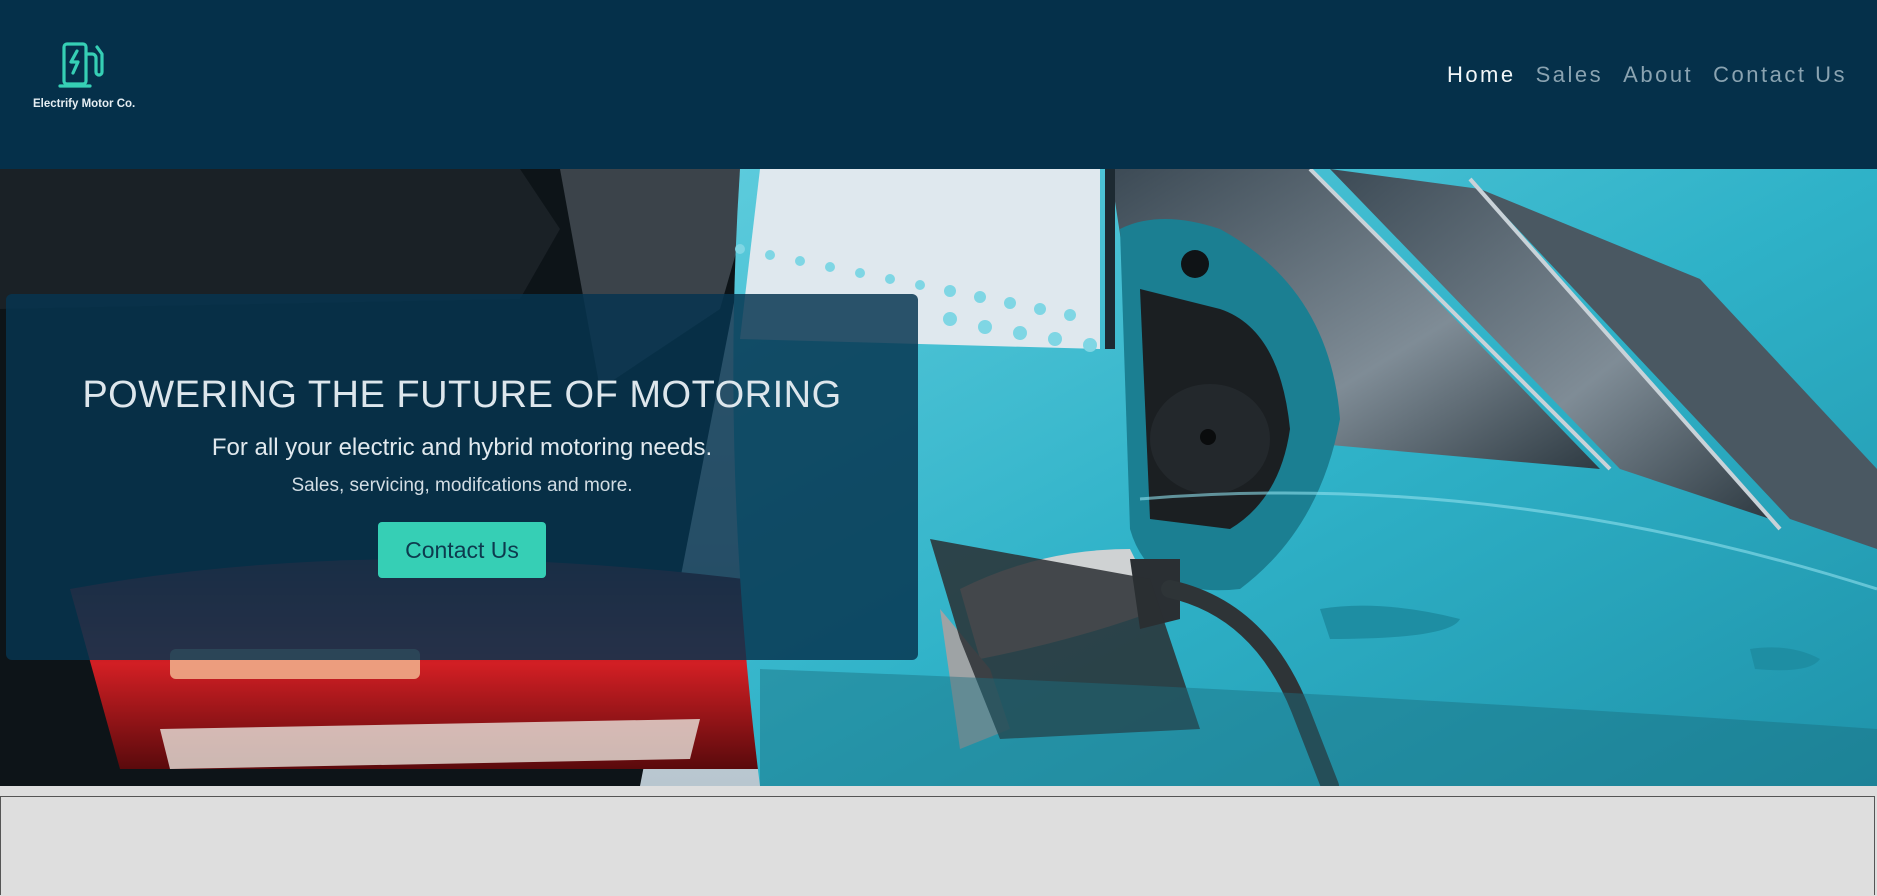 Image resolution: width=1877 pixels, height=896 pixels. I want to click on brand-logo: Electrify Motor Co., so click(90, 78).